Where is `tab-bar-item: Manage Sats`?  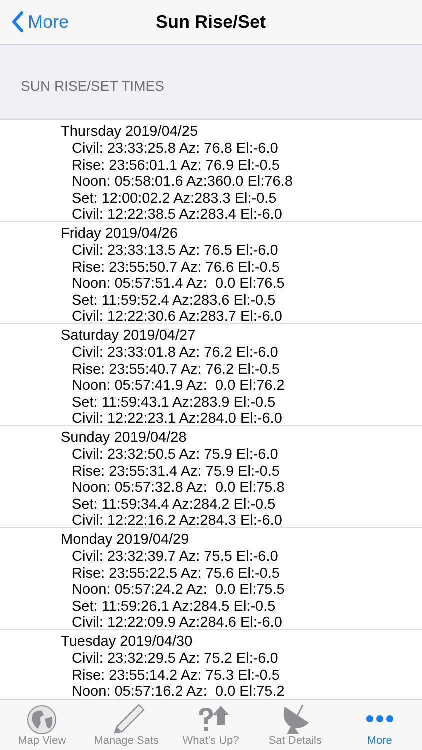
tab-bar-item: Manage Sats is located at coordinates (126, 725).